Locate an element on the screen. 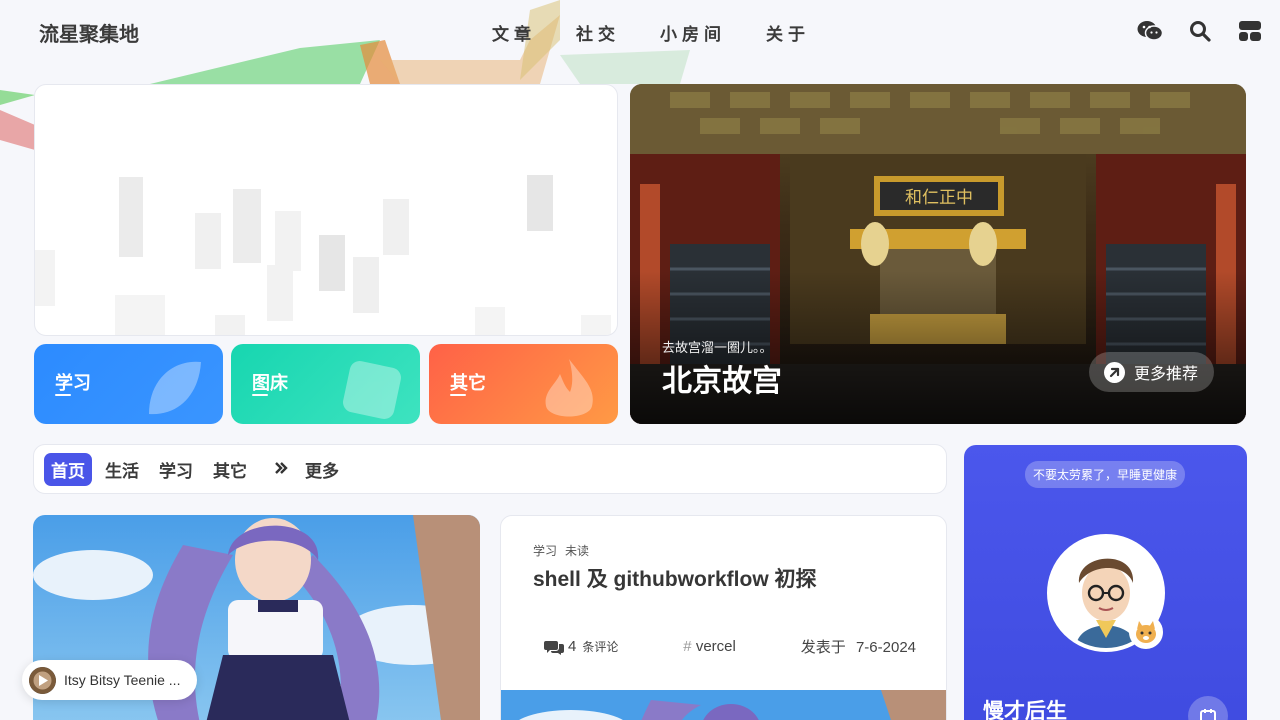 The width and height of the screenshot is (1280, 720). profile-card: 不要太劳累了，早睡更健康 慢才后生 is located at coordinates (1105, 582).